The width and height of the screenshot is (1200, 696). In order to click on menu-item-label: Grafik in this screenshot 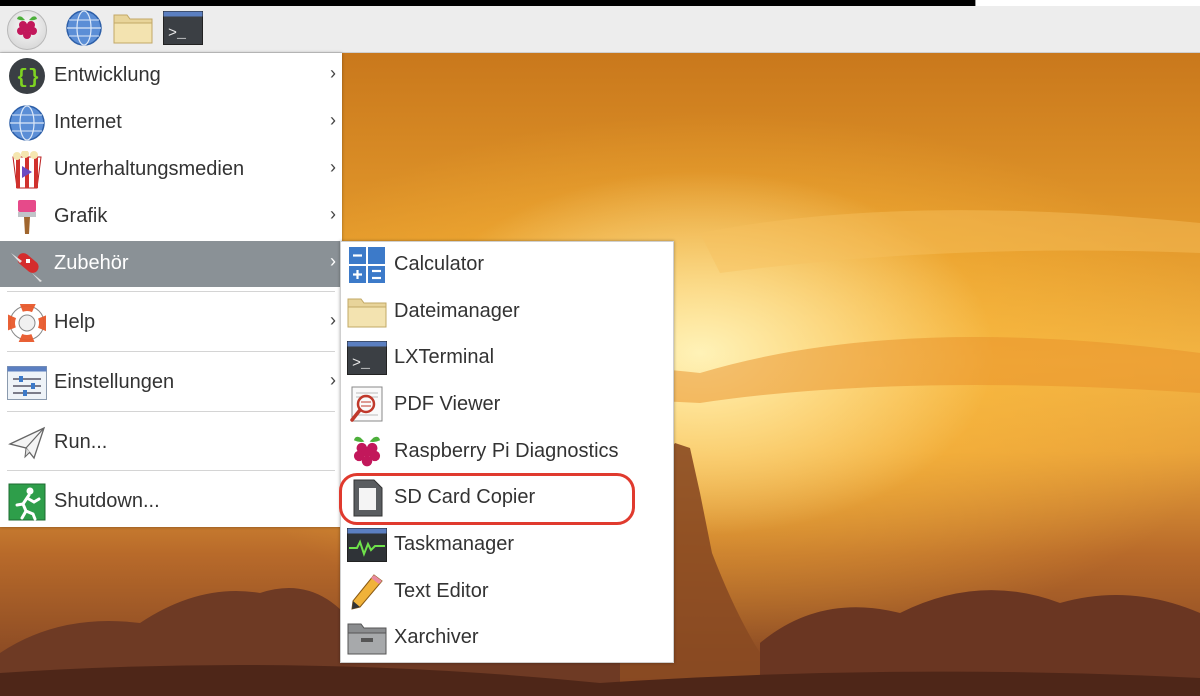, I will do `click(81, 216)`.